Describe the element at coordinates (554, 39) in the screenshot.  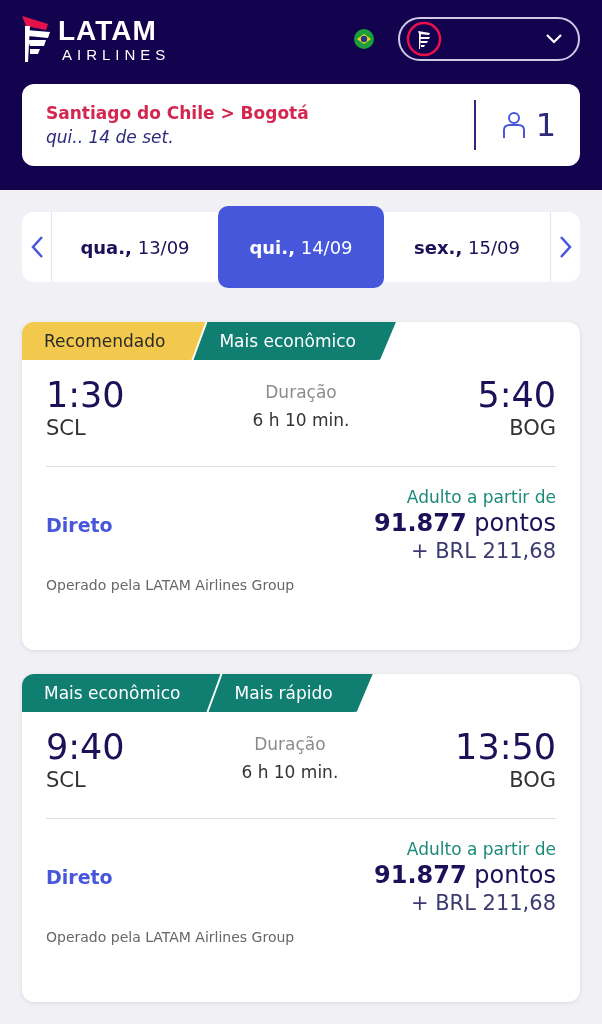
I see `chevron-down-icon` at that location.